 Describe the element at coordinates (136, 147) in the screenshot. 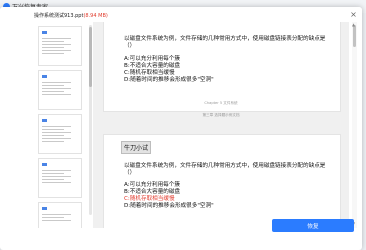

I see `section-label: 牛刀小试` at that location.